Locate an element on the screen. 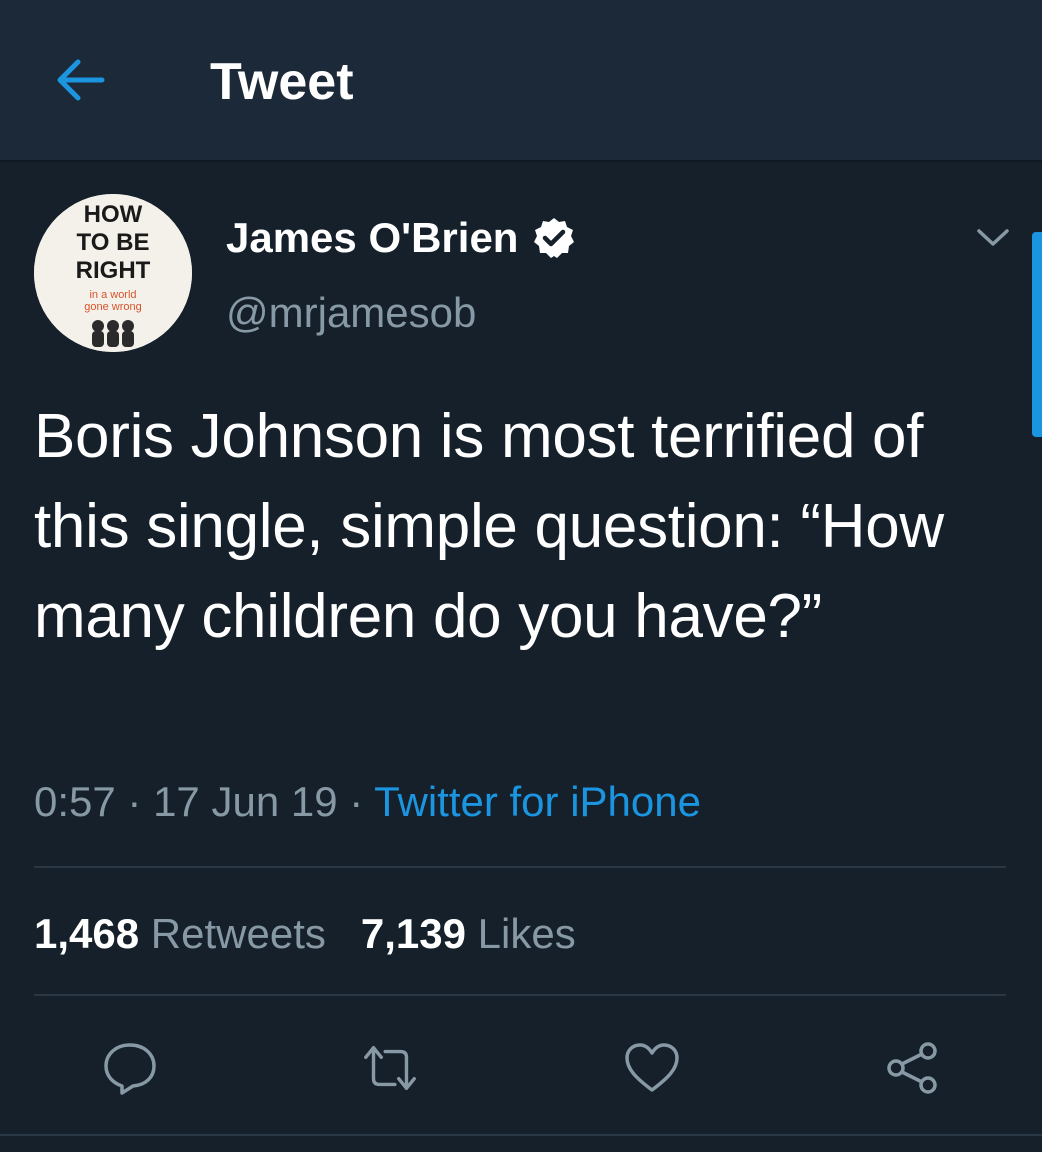 The height and width of the screenshot is (1152, 1042). share-icon is located at coordinates (912, 1068).